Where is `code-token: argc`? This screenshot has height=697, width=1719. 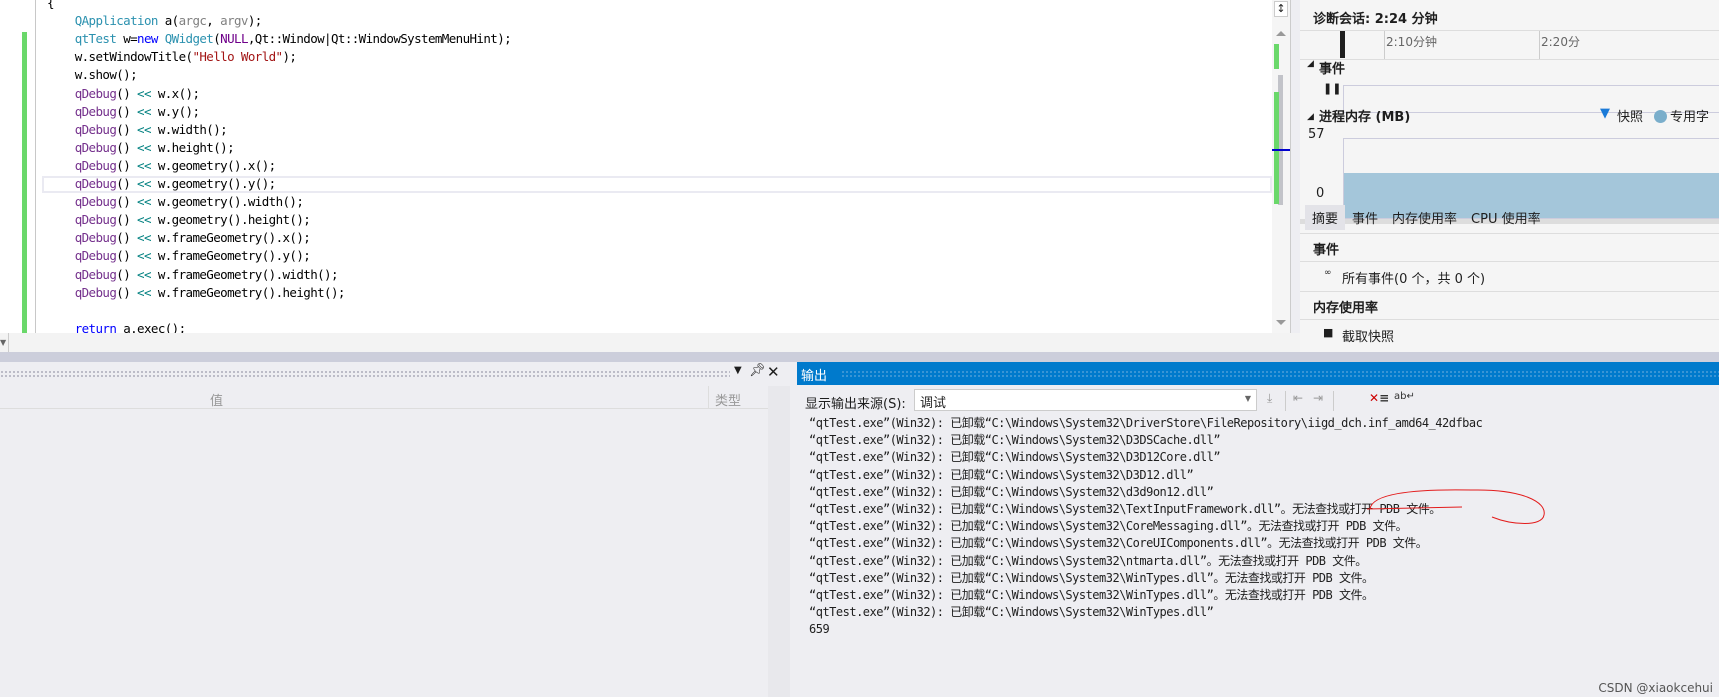
code-token: argc is located at coordinates (192, 21).